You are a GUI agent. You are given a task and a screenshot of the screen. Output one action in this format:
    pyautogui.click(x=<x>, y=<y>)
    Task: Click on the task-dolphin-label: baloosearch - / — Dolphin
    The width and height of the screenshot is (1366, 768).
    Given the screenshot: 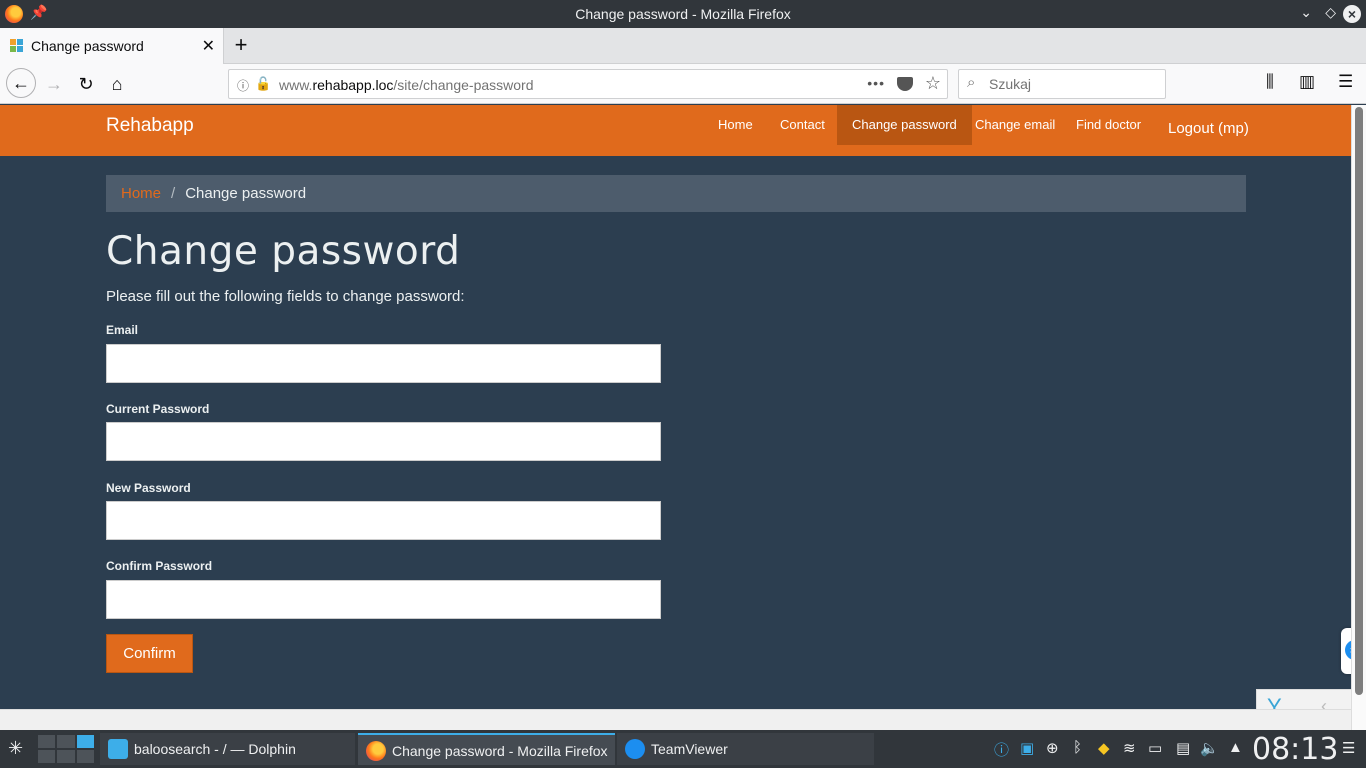 What is the action you would take?
    pyautogui.click(x=215, y=749)
    